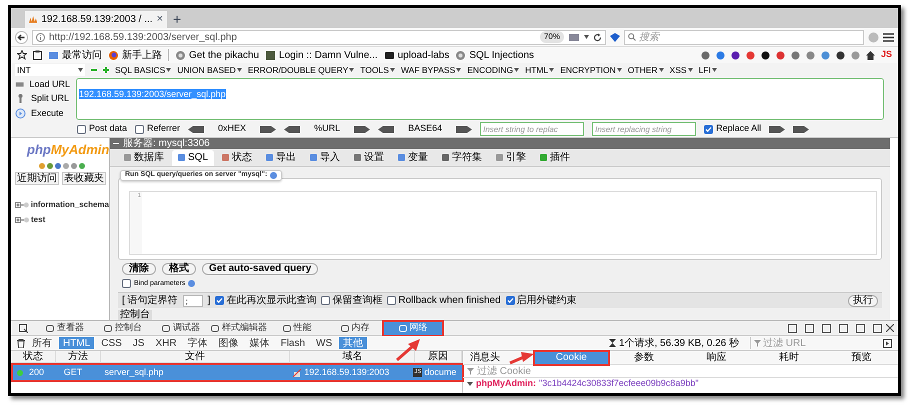 The width and height of the screenshot is (915, 408). What do you see at coordinates (355, 328) in the screenshot?
I see `devtools-tab: 内存` at bounding box center [355, 328].